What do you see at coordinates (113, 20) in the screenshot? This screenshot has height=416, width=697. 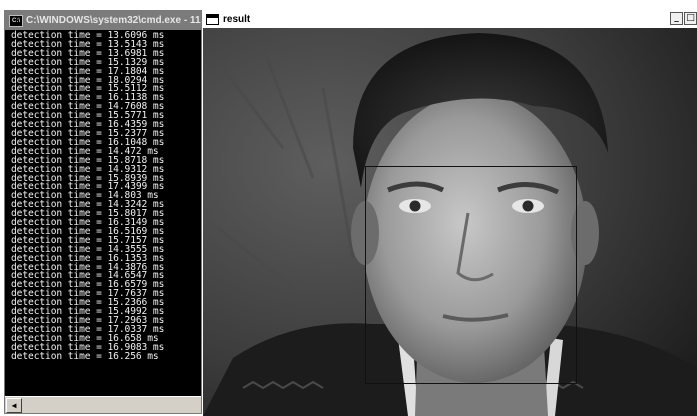 I see `console-title: C:\WINDOWS\system32\cmd.exe - 11A` at bounding box center [113, 20].